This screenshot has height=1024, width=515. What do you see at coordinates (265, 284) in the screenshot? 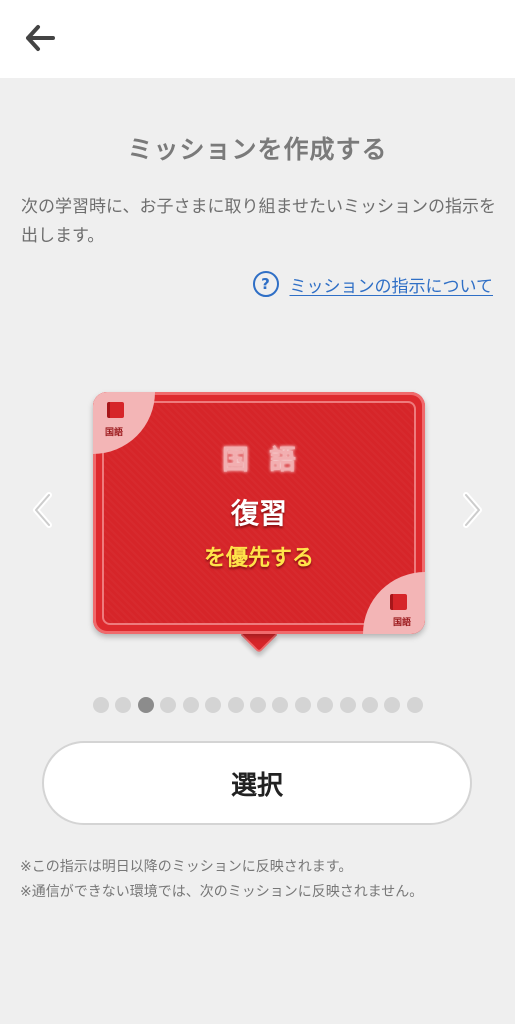
I see `question-circle-icon: ?` at bounding box center [265, 284].